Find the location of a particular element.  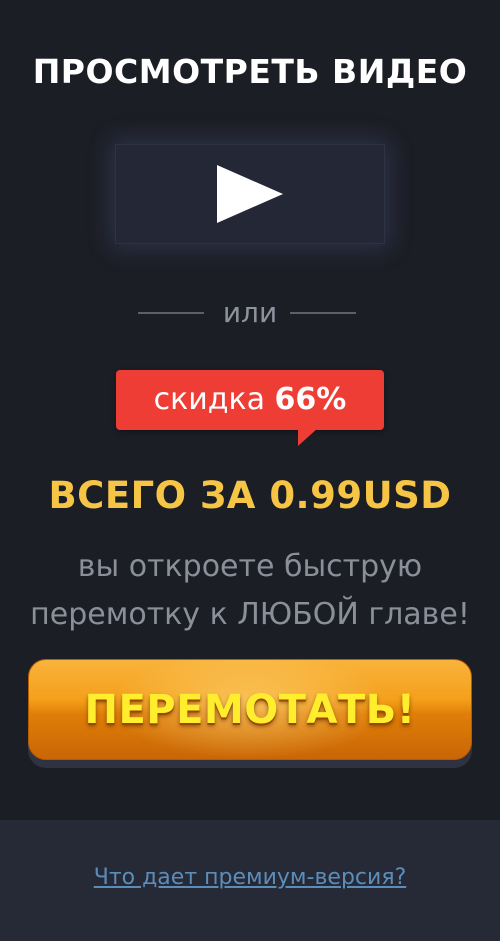

price-text: ВСЕГО ЗА 0.99USD is located at coordinates (250, 495).